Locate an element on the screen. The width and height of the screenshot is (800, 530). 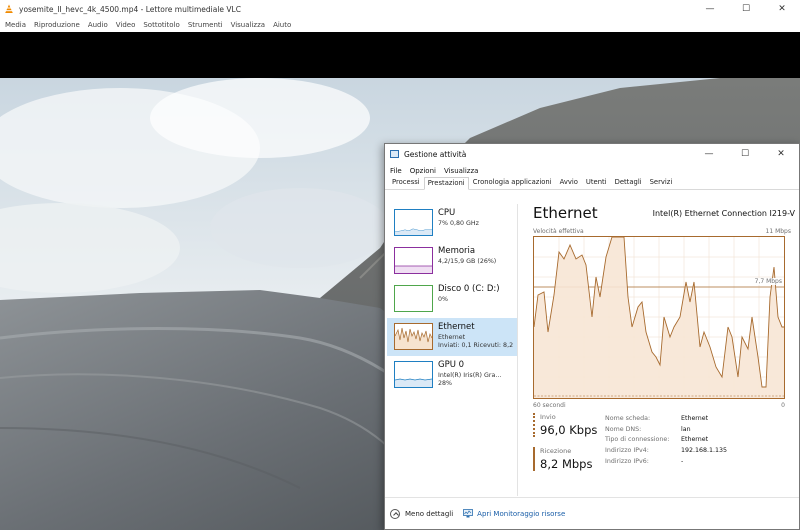
graph-ref-label: 7,7 Mbps is located at coordinates (768, 281).